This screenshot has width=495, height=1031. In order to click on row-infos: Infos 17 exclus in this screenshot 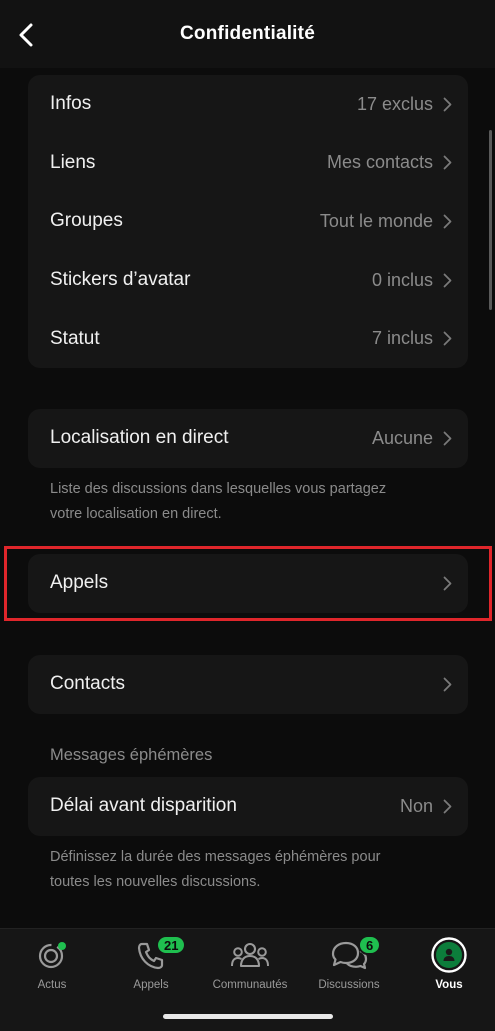, I will do `click(248, 104)`.